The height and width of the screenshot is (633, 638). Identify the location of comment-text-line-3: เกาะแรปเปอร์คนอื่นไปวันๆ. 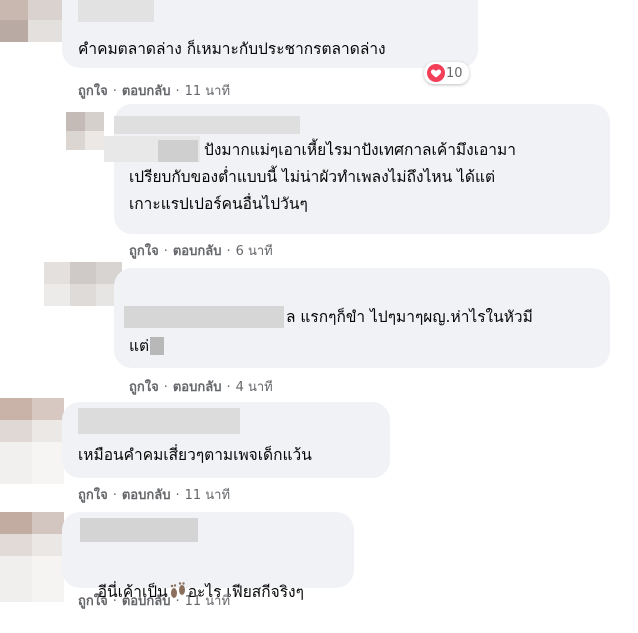
(218, 204).